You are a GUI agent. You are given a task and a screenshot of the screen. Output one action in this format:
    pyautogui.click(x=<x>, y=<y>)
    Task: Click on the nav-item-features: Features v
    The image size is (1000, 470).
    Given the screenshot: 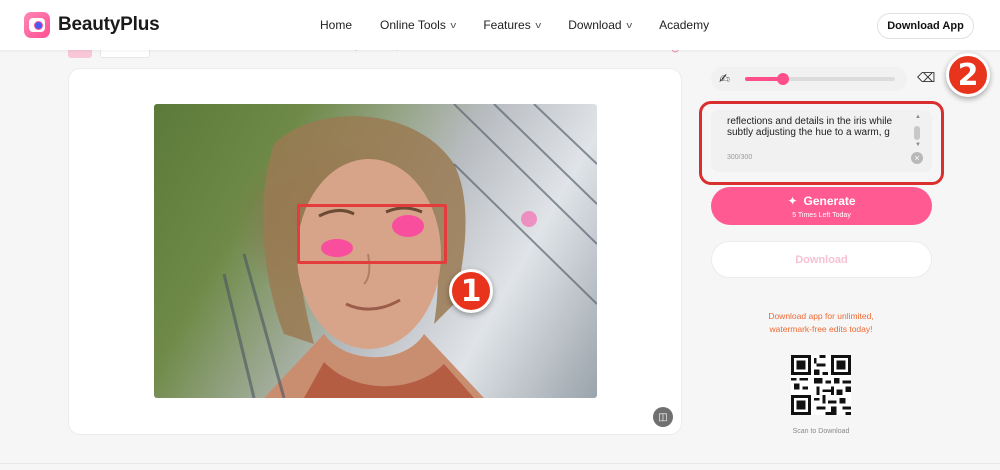 What is the action you would take?
    pyautogui.click(x=512, y=25)
    